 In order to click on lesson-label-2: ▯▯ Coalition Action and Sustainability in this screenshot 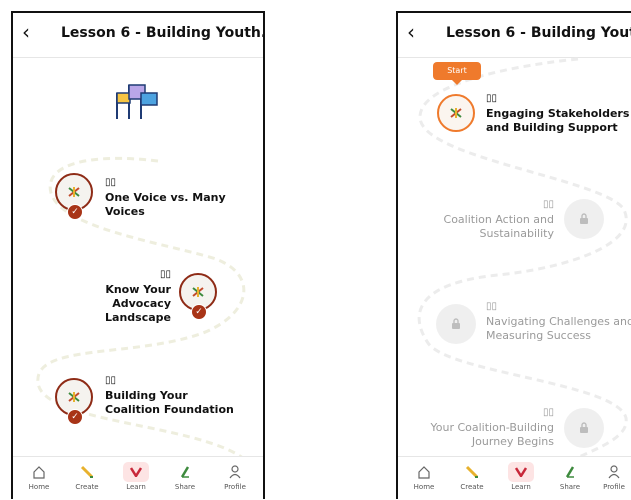, I will do `click(486, 220)`.